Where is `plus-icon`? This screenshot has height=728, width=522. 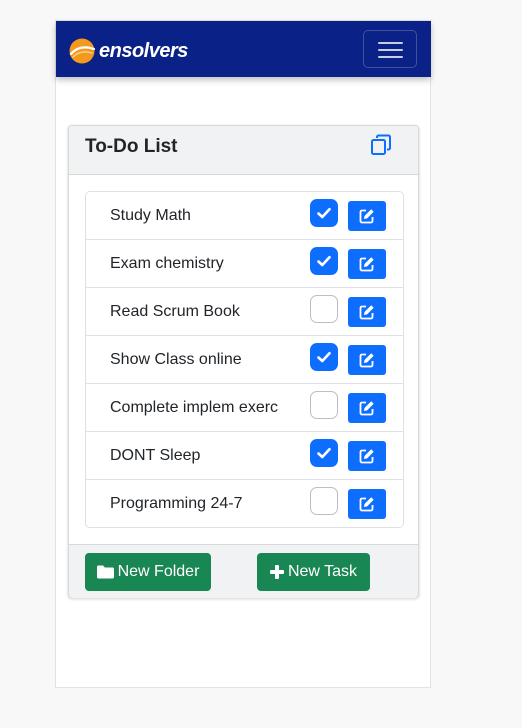 plus-icon is located at coordinates (276, 572).